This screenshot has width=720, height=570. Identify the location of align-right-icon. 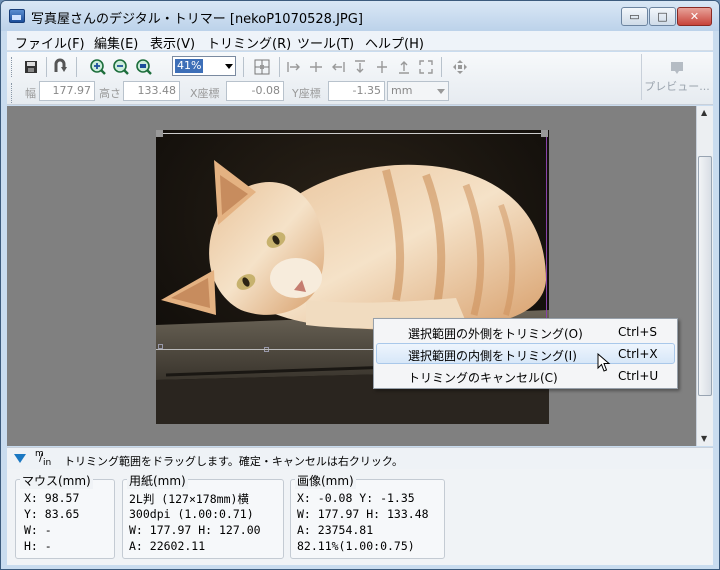
(338, 67).